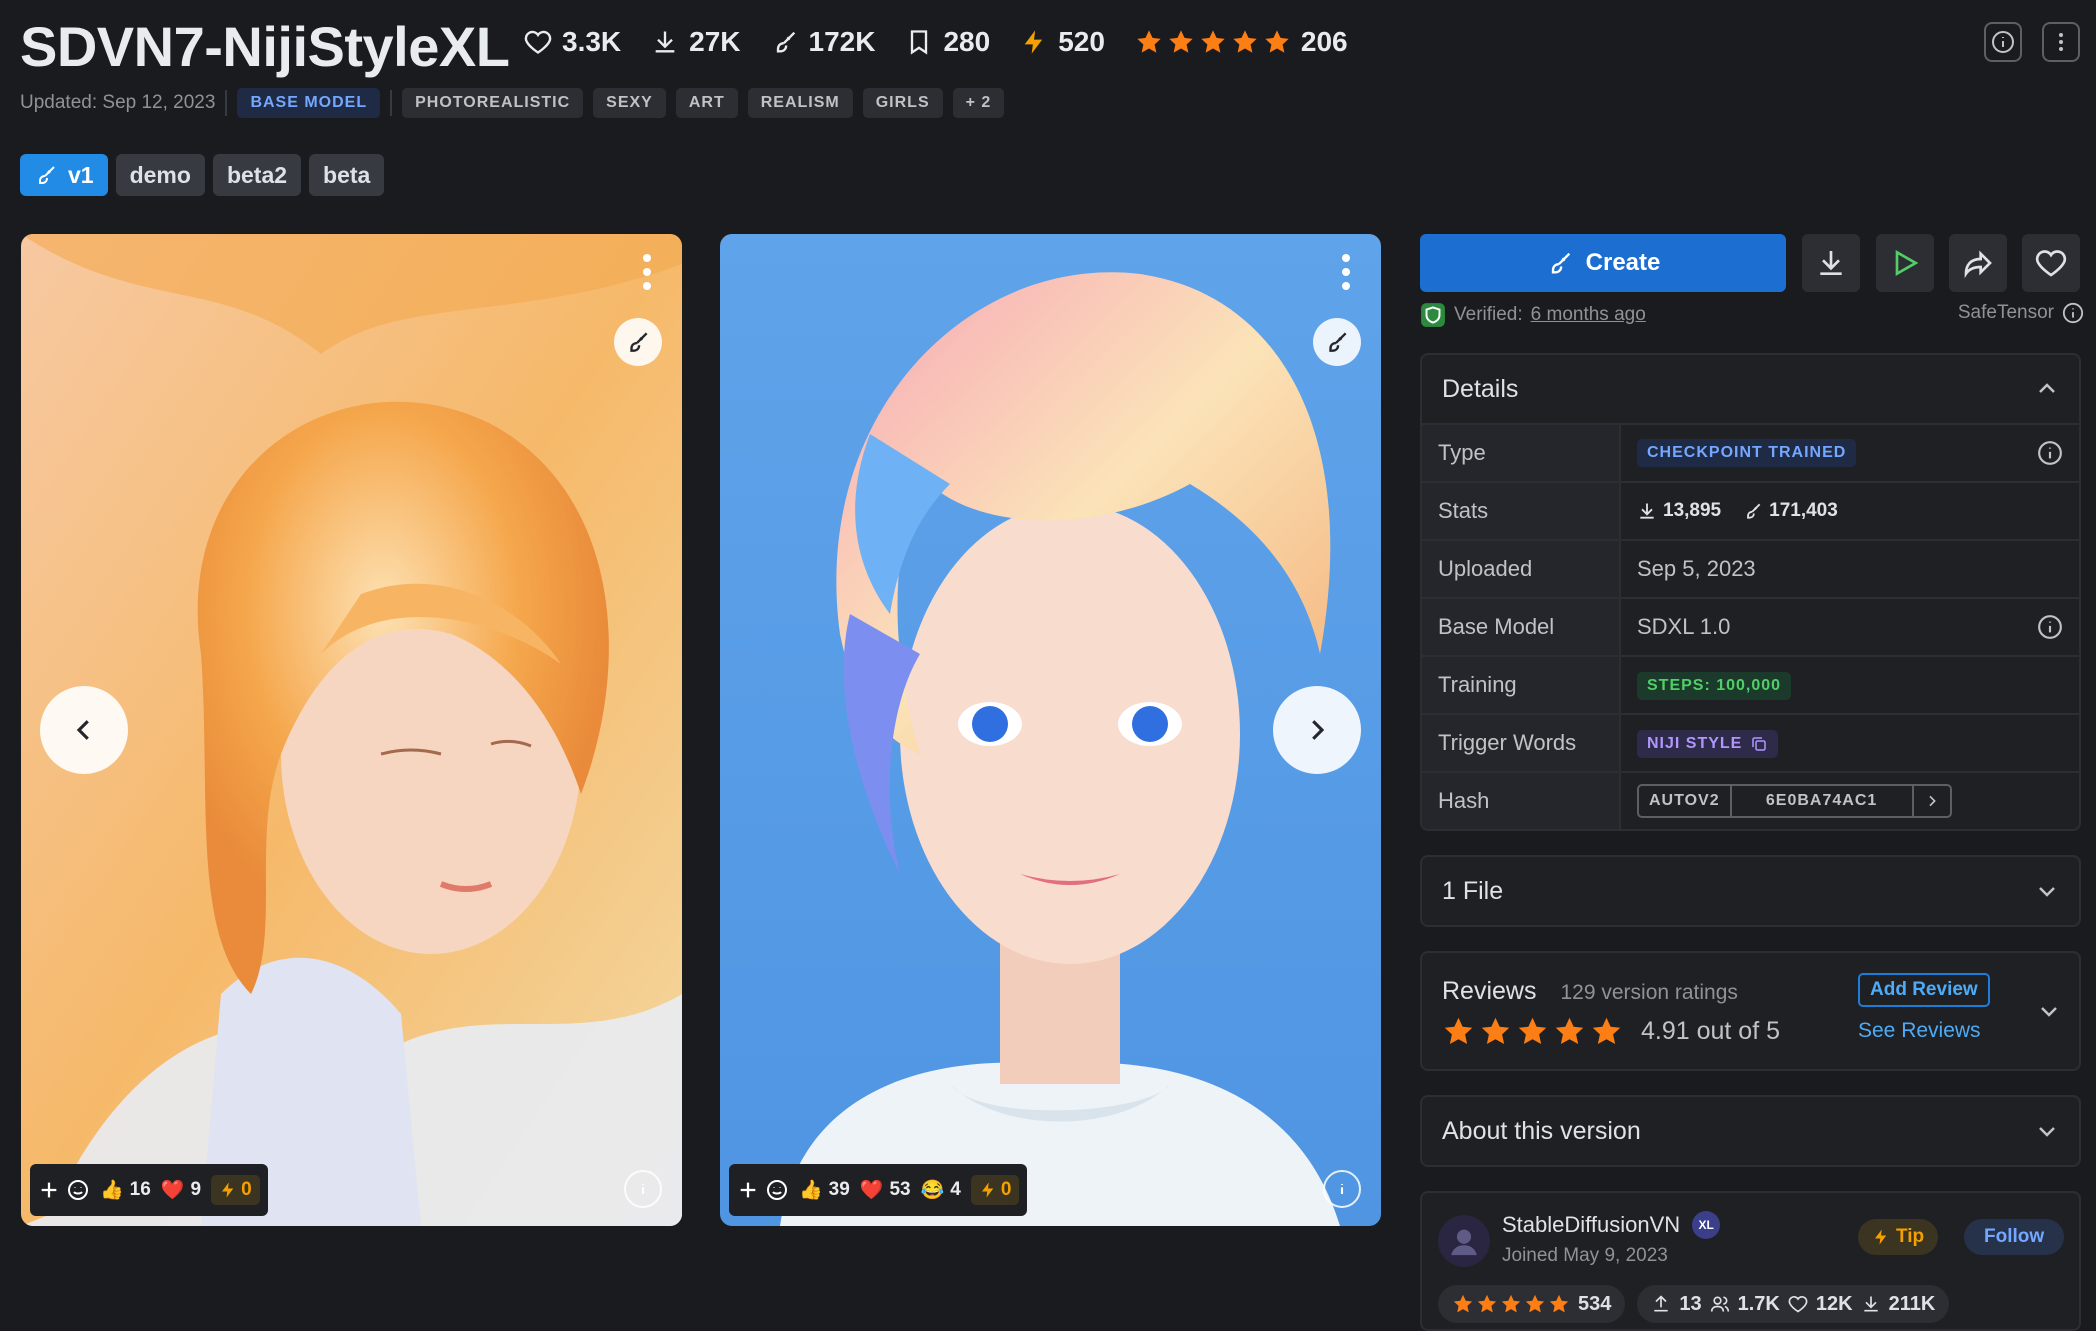 The height and width of the screenshot is (1331, 2096). What do you see at coordinates (160, 175) in the screenshot?
I see `version-tab-demo: demo` at bounding box center [160, 175].